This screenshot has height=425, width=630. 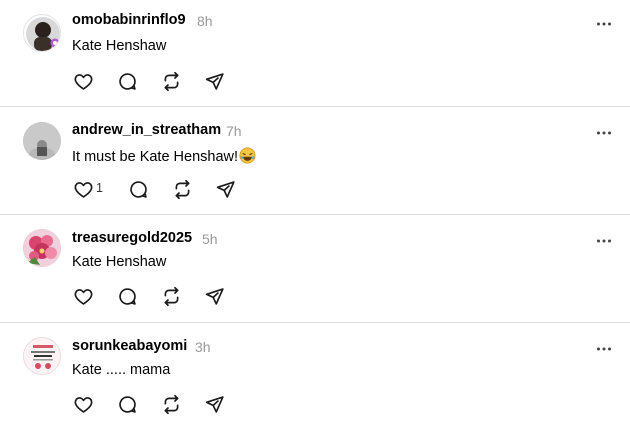 I want to click on username: omobabinrinflo9, so click(x=129, y=20).